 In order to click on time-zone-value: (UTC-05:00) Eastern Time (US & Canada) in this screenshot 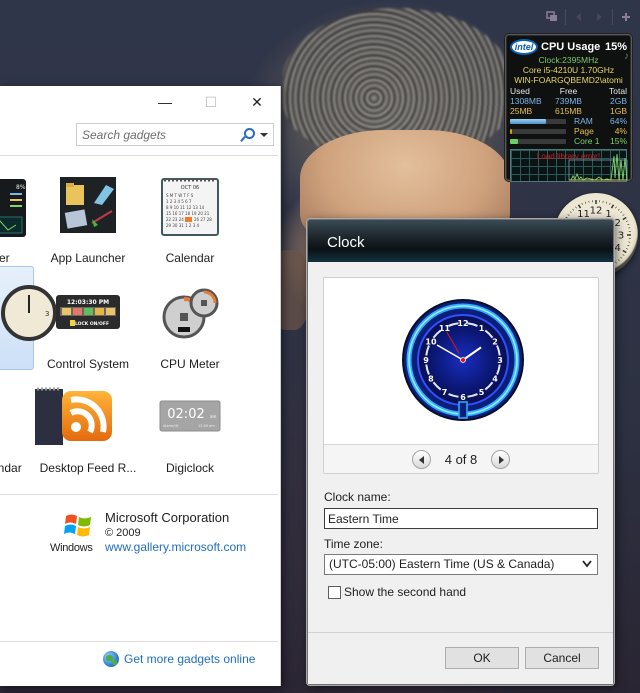, I will do `click(442, 564)`.